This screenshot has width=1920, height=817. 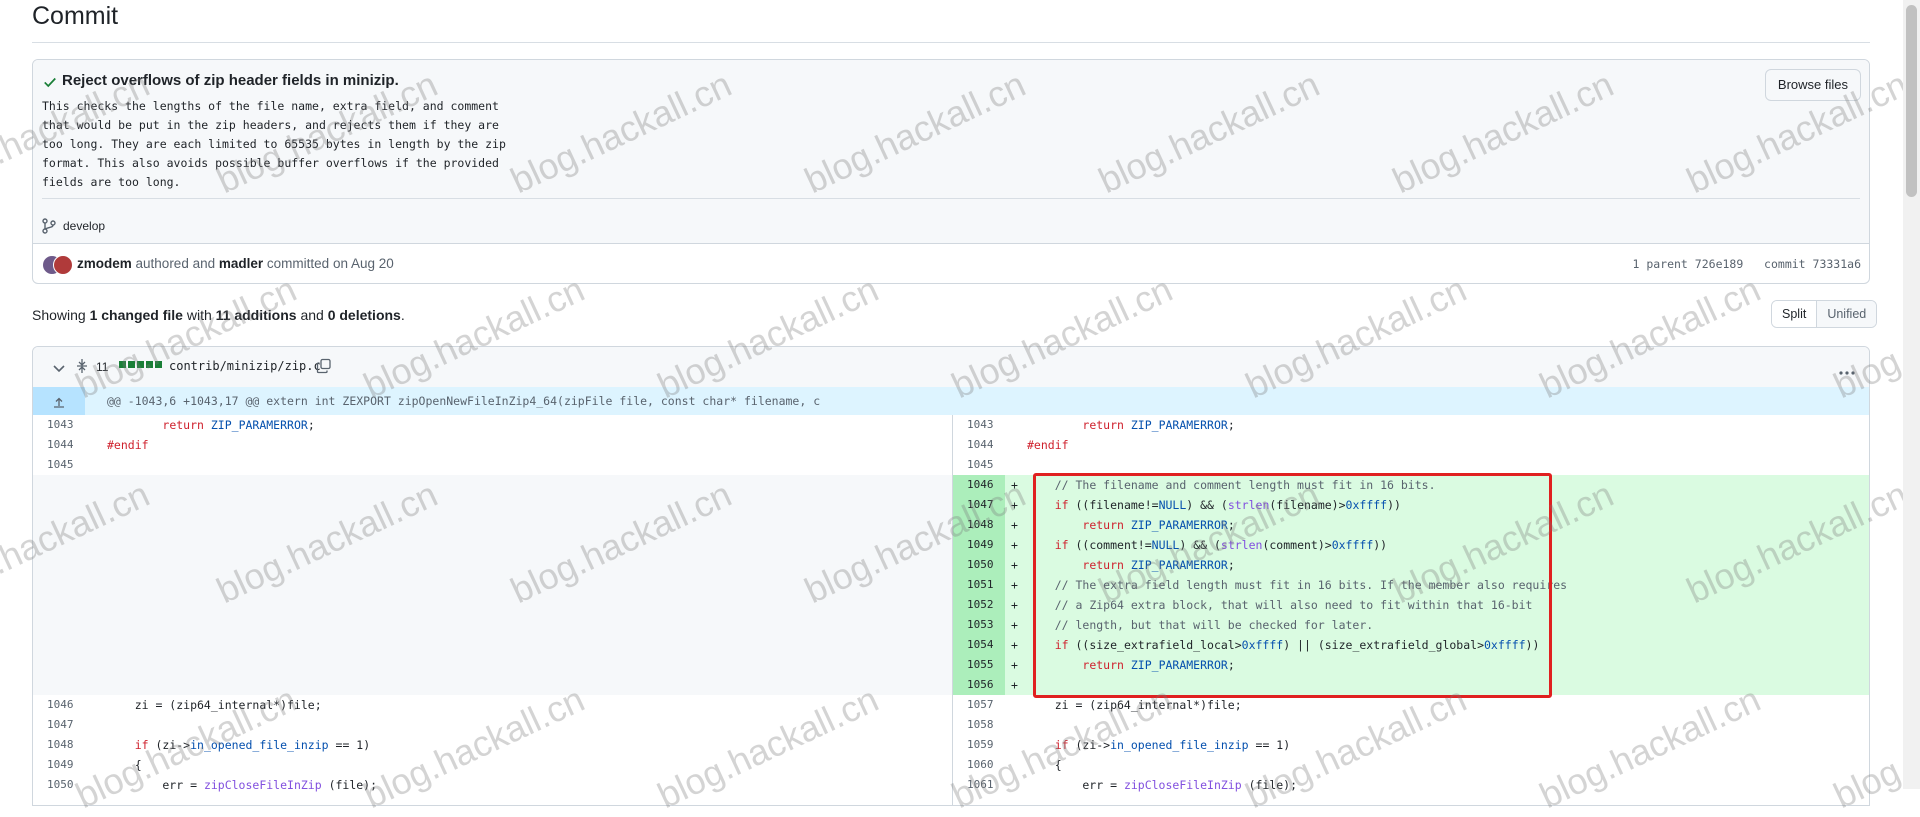 What do you see at coordinates (979, 685) in the screenshot?
I see `right-line-number: 1056` at bounding box center [979, 685].